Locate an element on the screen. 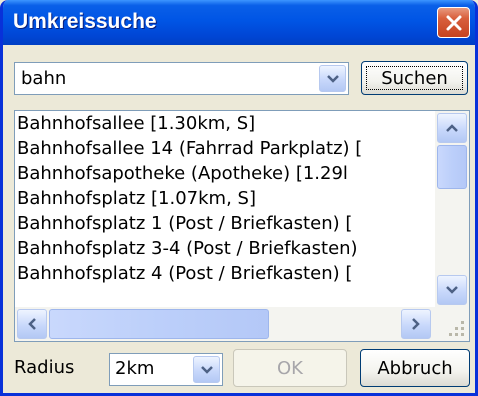 The width and height of the screenshot is (478, 396). list-item: Bahnhofsapotheke (Apotheke) [1.29l is located at coordinates (224, 173).